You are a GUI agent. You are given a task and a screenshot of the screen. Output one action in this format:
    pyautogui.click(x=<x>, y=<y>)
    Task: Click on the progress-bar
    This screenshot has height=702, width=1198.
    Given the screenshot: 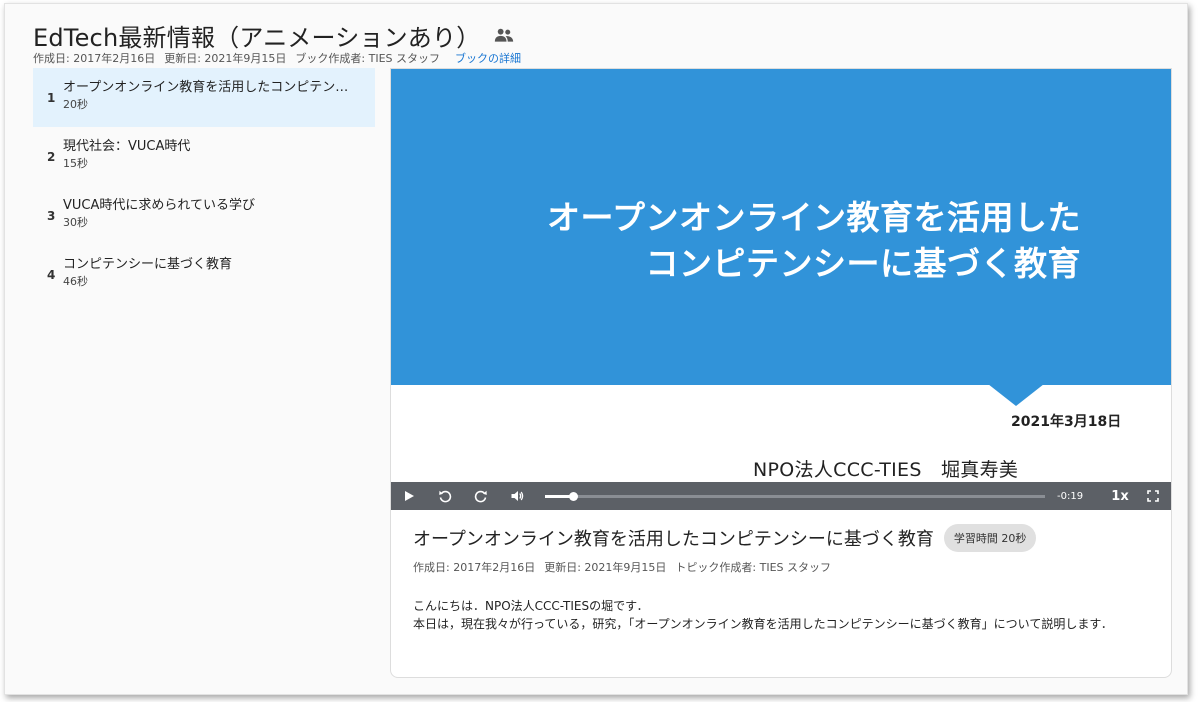 What is the action you would take?
    pyautogui.click(x=795, y=496)
    